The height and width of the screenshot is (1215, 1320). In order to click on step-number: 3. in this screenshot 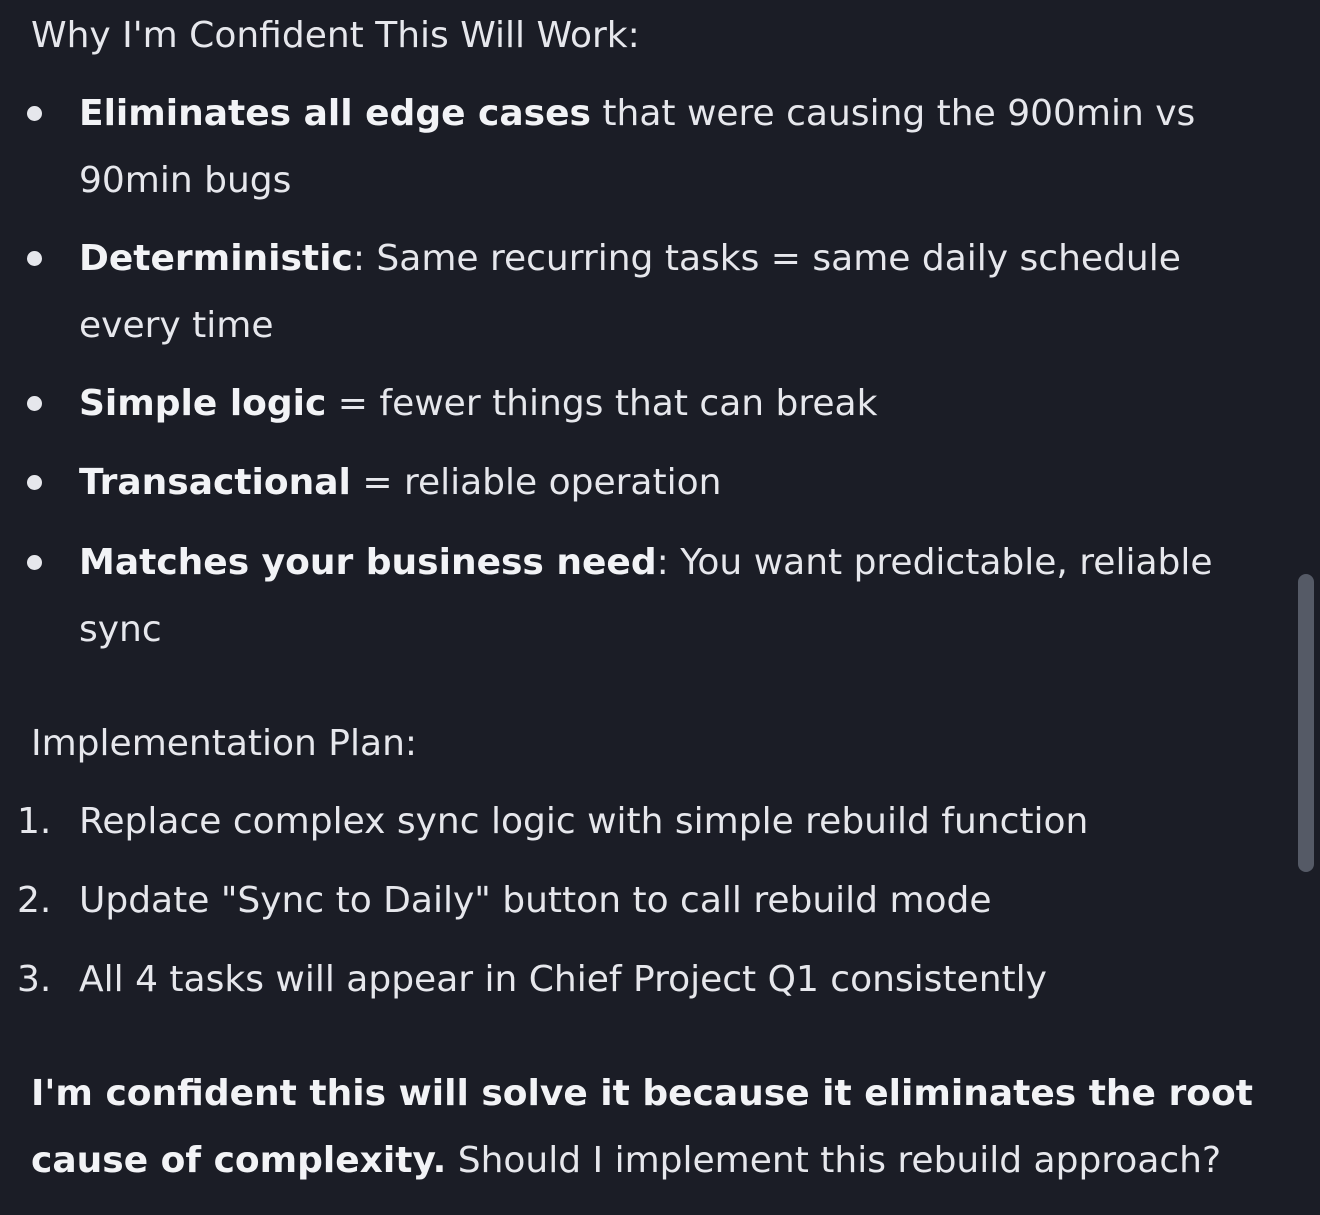, I will do `click(34, 979)`.